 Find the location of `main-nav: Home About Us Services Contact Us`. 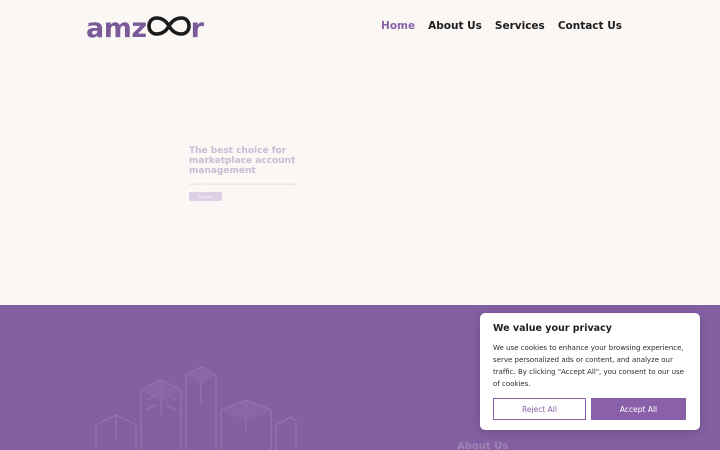

main-nav: Home About Us Services Contact Us is located at coordinates (501, 26).